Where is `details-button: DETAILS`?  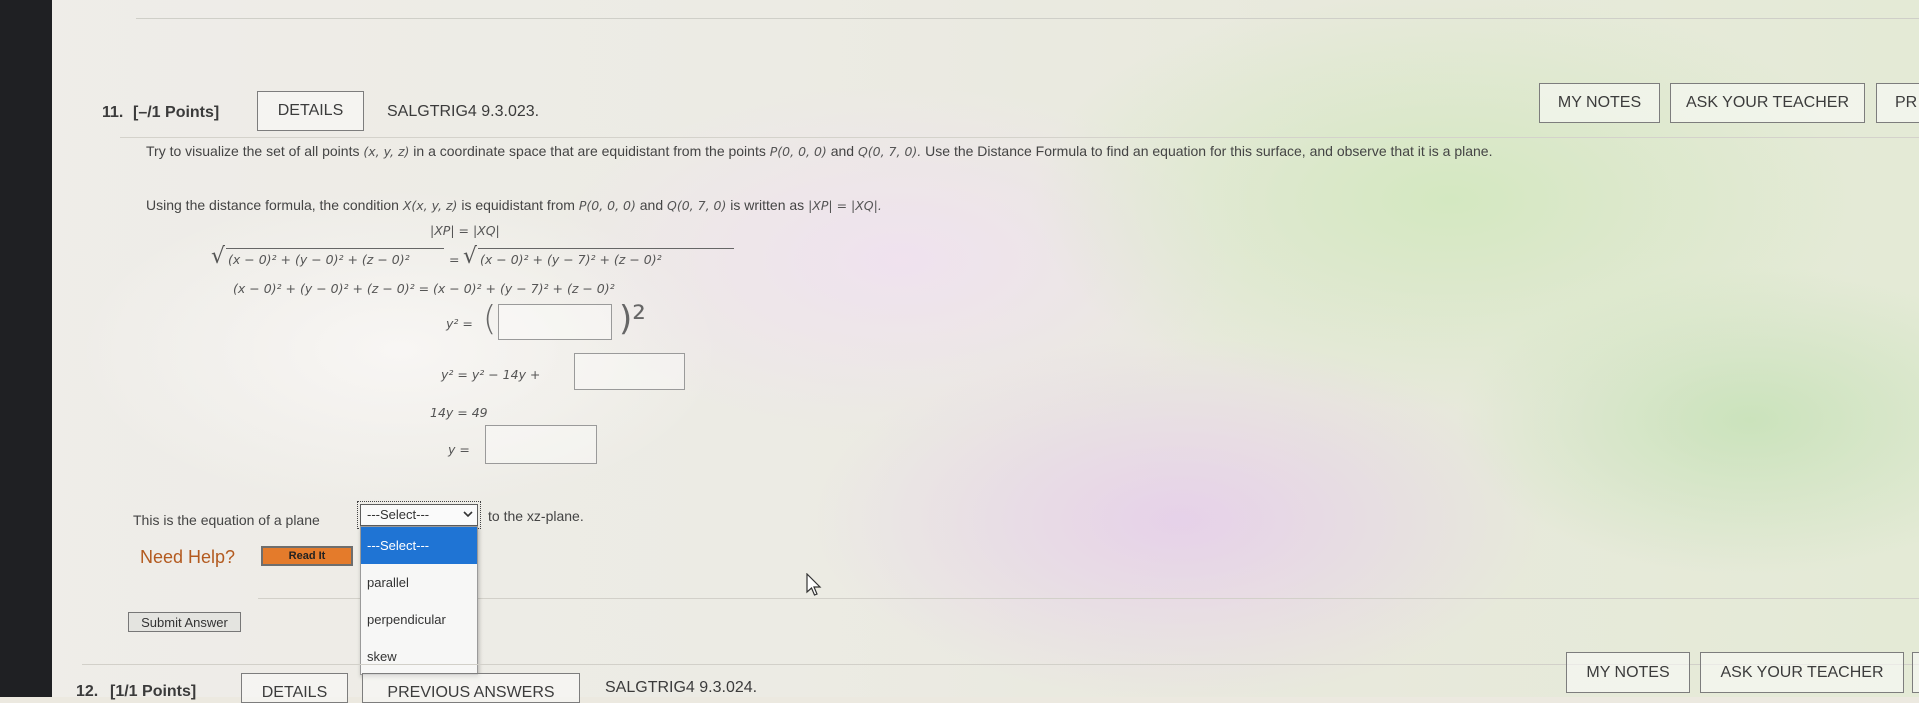 details-button: DETAILS is located at coordinates (310, 111).